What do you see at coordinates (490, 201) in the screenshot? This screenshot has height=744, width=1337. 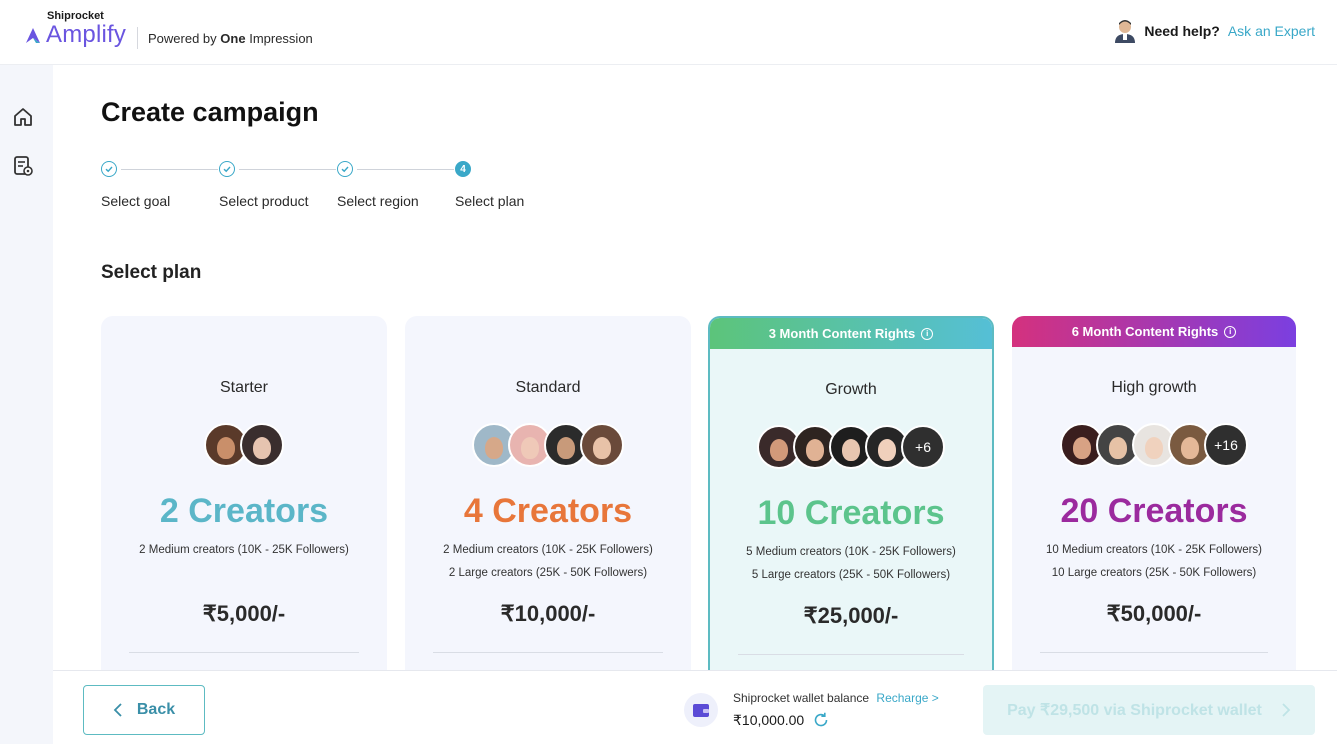 I see `step-label: Select plan` at bounding box center [490, 201].